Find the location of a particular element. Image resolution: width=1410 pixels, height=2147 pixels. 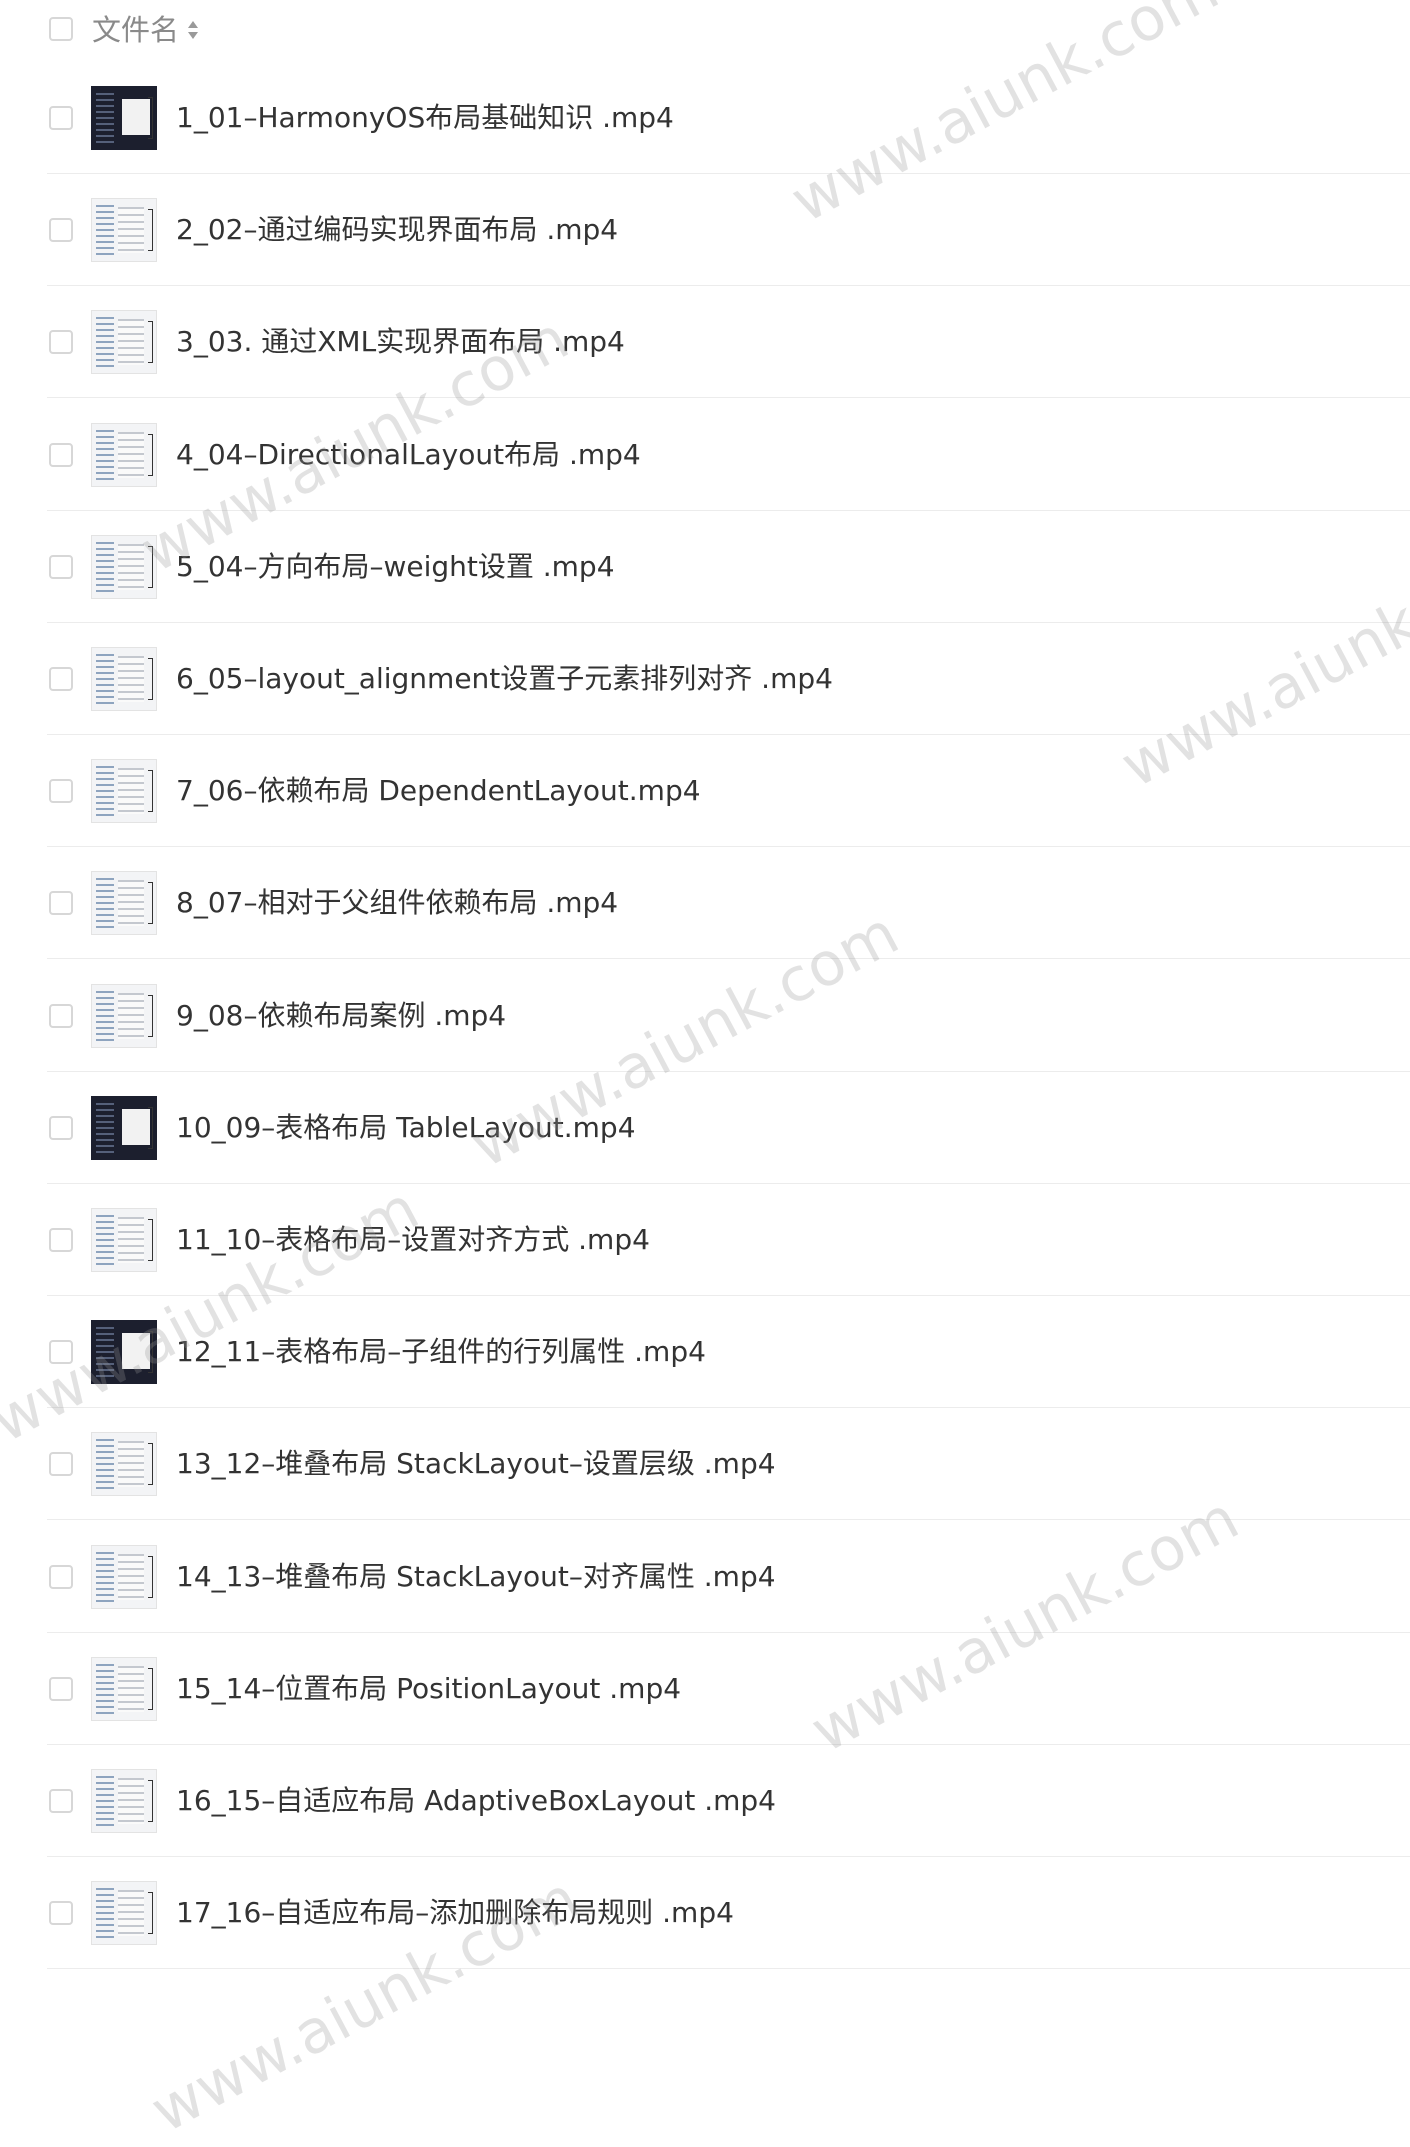

file-row: 12_11–表格布局–子组件的行列属性 .mp4 is located at coordinates (705, 1352).